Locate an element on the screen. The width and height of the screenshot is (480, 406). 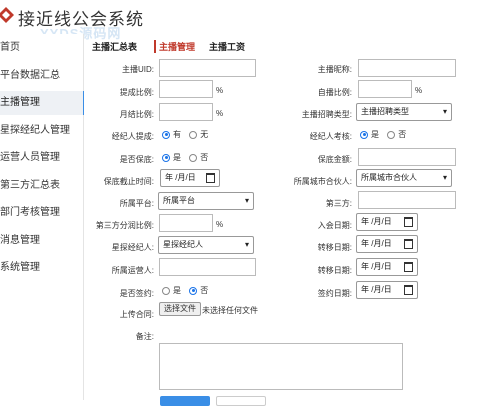
platform-select: 所属平台 ▾ is located at coordinates (206, 201).